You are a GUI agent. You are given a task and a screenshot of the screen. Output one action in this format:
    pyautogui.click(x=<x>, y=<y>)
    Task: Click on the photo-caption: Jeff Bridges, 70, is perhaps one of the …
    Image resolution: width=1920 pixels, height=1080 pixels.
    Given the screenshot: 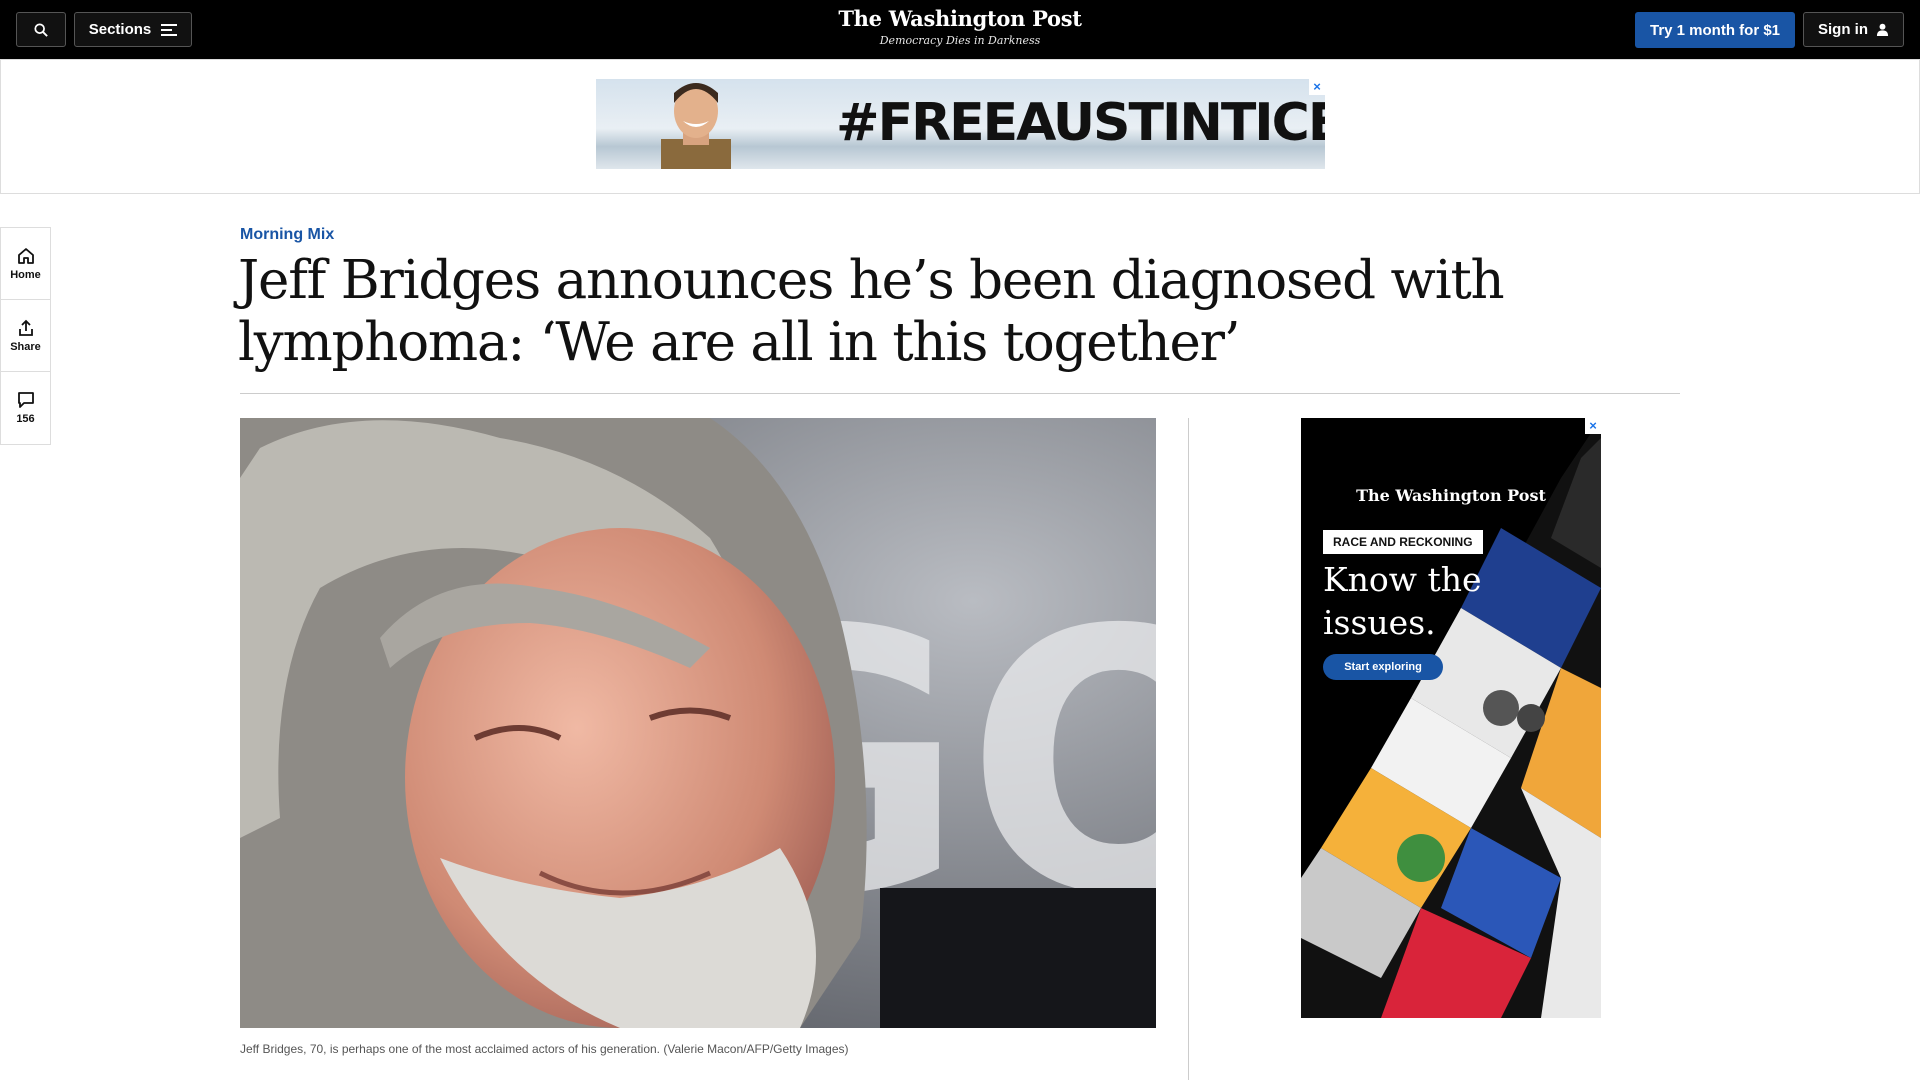 What is the action you would take?
    pyautogui.click(x=544, y=1049)
    